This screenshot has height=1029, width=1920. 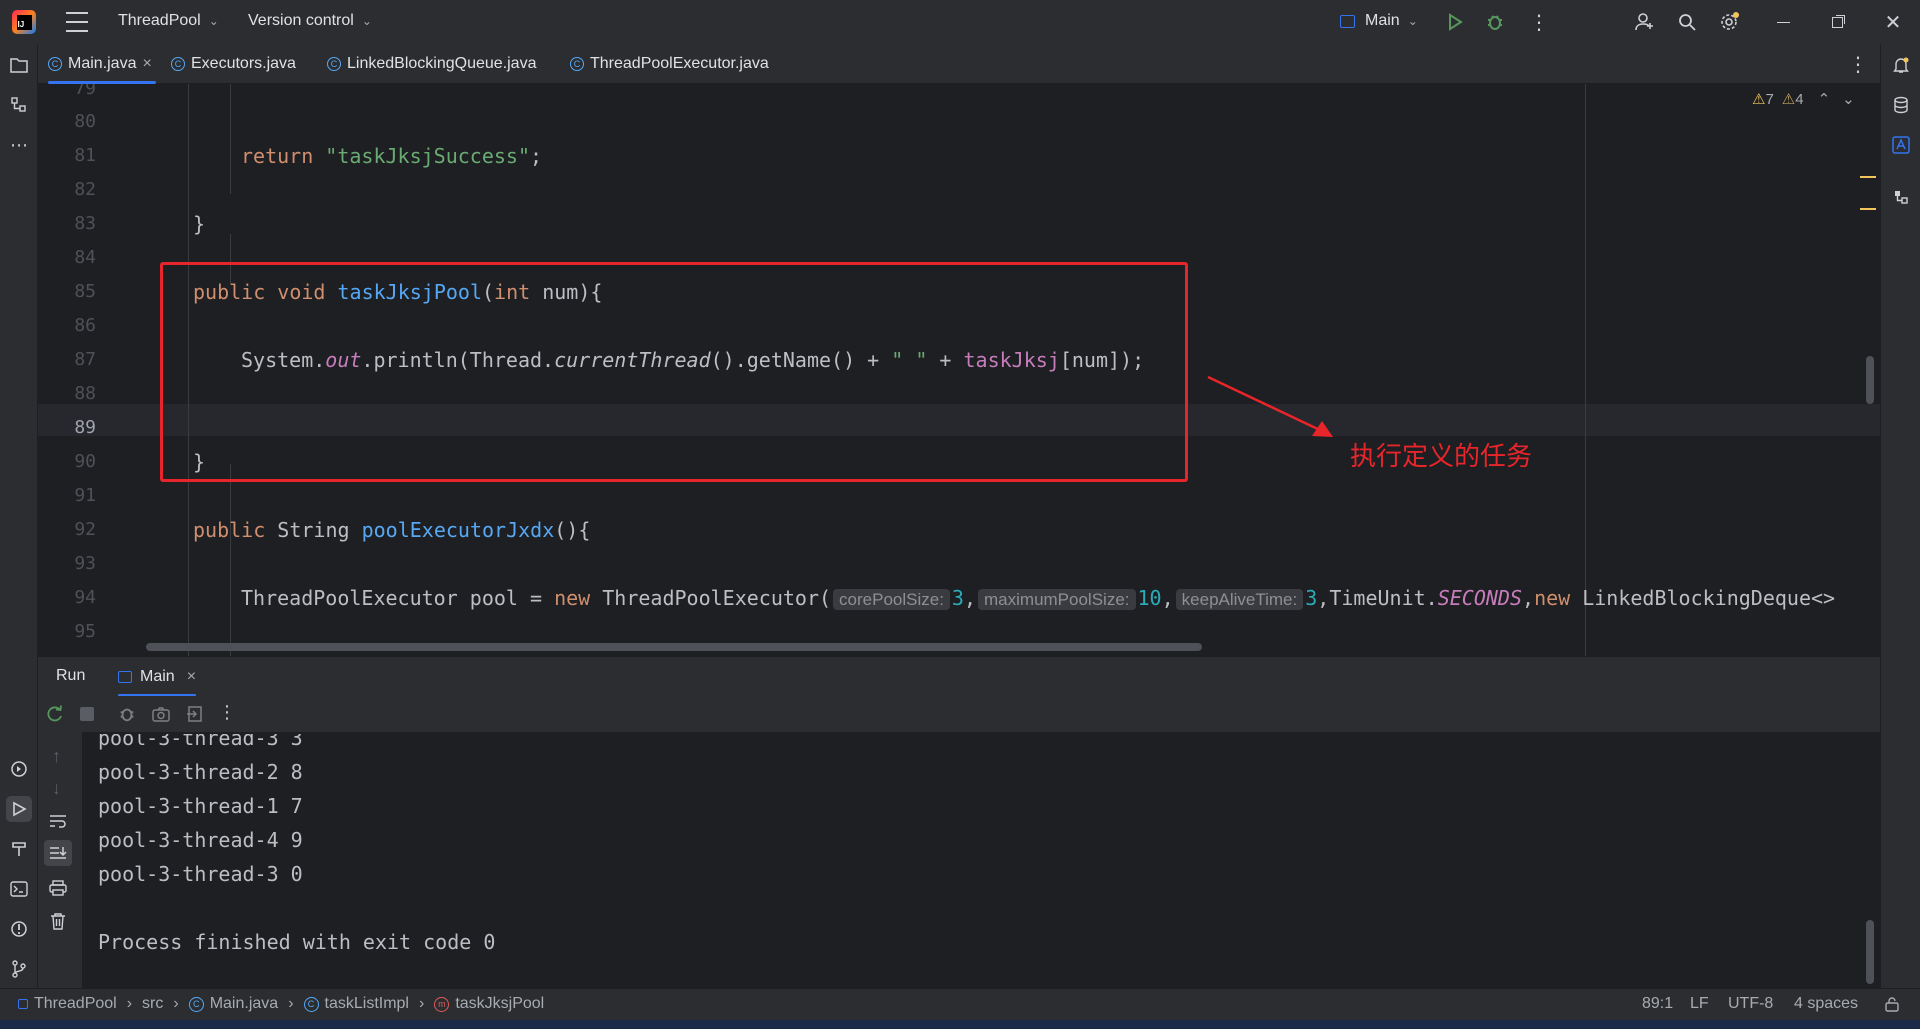 What do you see at coordinates (1455, 22) in the screenshot?
I see `run-icon` at bounding box center [1455, 22].